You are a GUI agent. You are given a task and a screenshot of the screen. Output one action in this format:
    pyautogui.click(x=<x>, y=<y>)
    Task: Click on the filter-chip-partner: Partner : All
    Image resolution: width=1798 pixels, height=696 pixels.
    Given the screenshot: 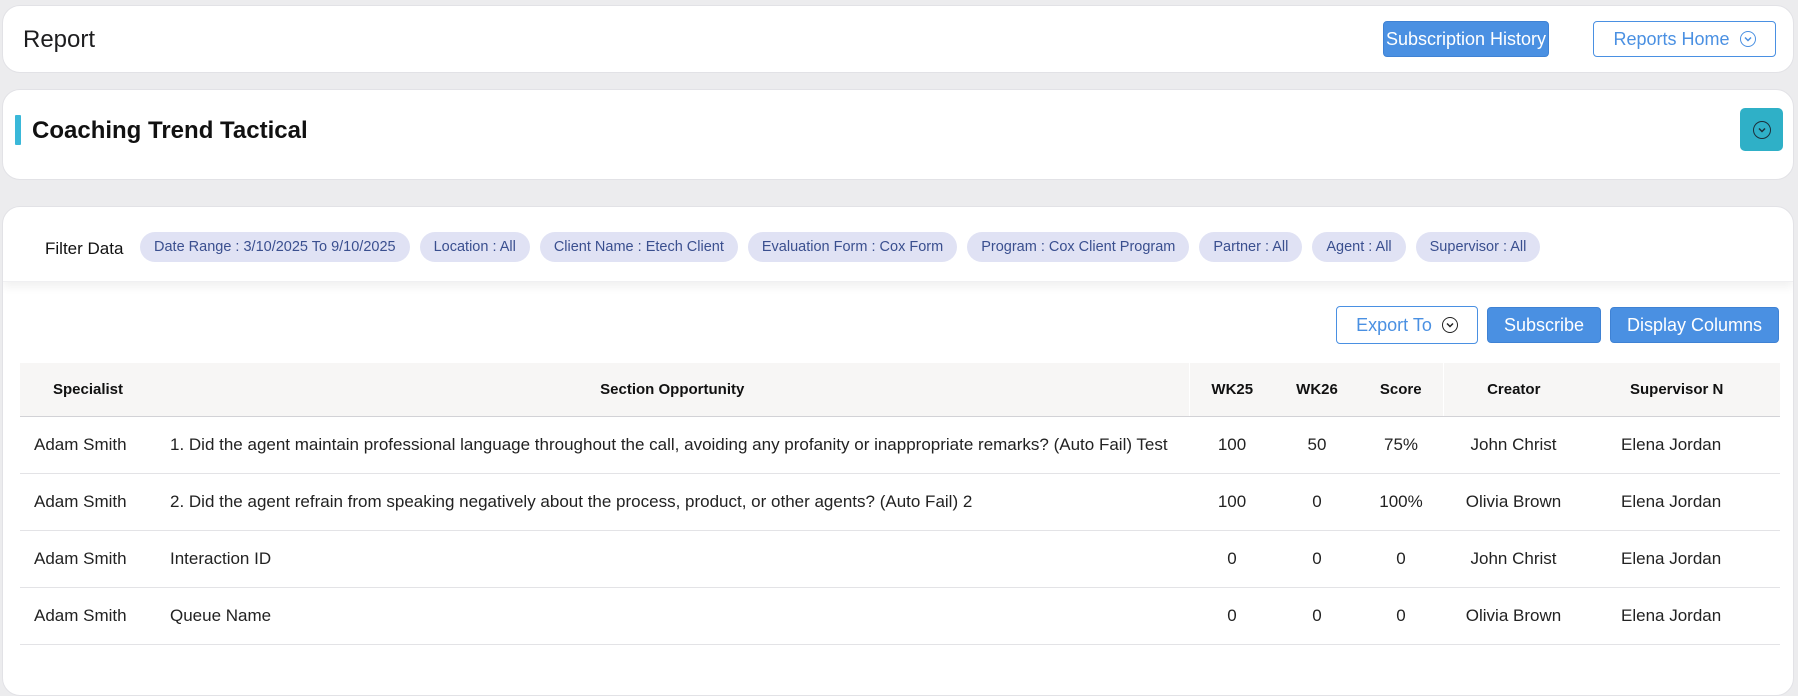 What is the action you would take?
    pyautogui.click(x=1251, y=247)
    